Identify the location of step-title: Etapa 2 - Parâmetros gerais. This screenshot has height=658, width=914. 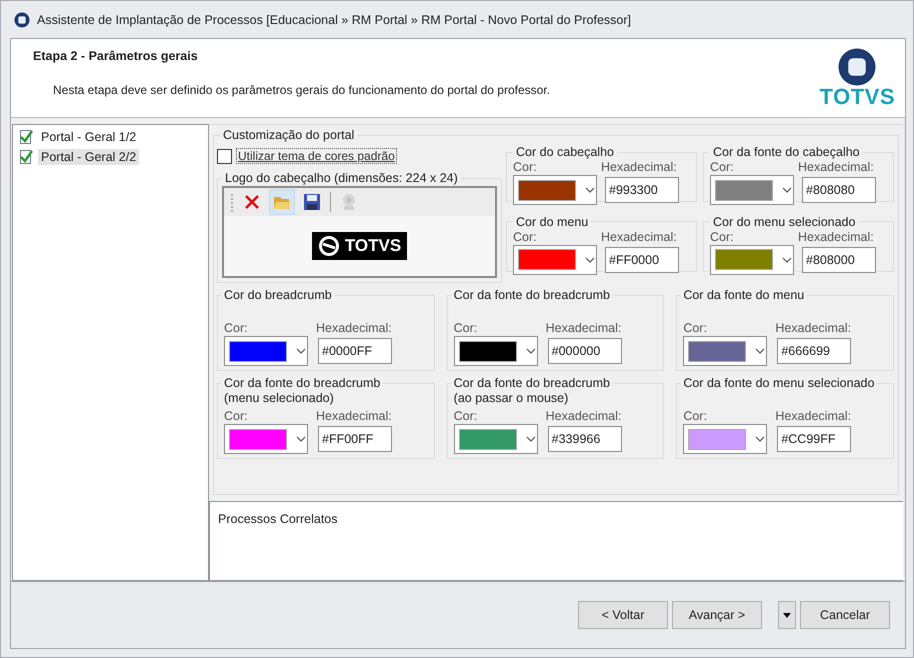
(116, 56).